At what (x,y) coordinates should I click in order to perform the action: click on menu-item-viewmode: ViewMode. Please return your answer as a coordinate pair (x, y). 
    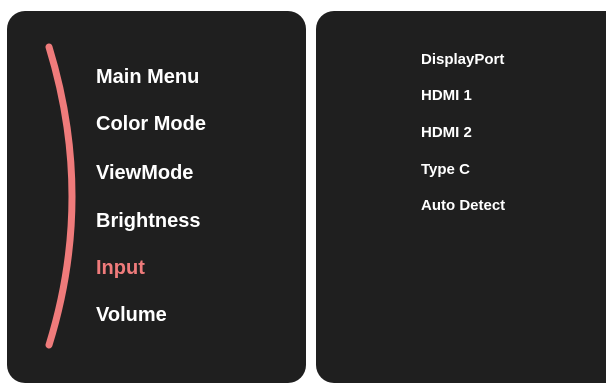
    Looking at the image, I should click on (144, 173).